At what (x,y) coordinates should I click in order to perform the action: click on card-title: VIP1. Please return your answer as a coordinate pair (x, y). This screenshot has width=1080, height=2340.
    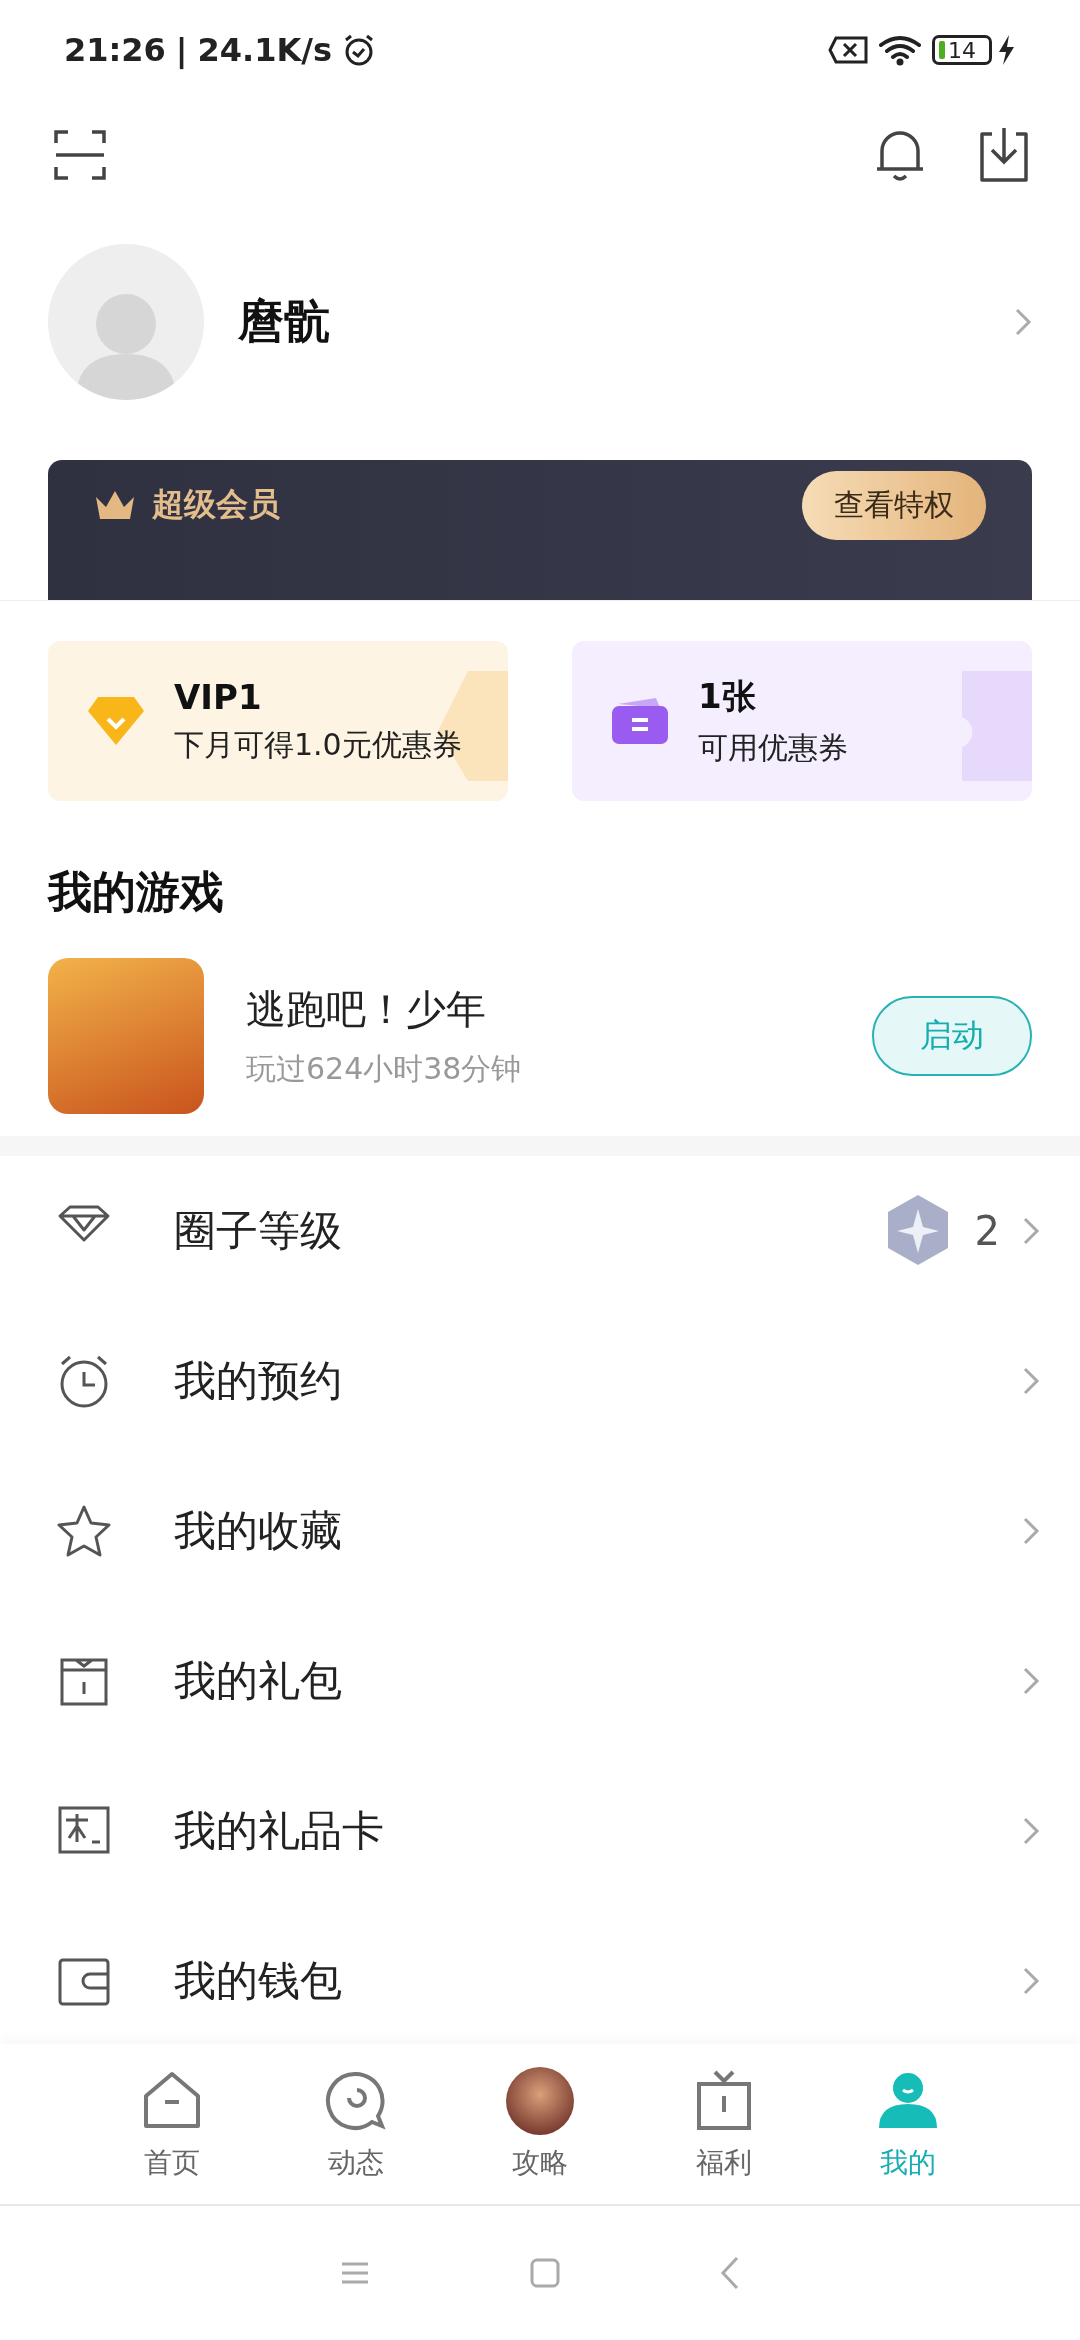
    Looking at the image, I should click on (218, 696).